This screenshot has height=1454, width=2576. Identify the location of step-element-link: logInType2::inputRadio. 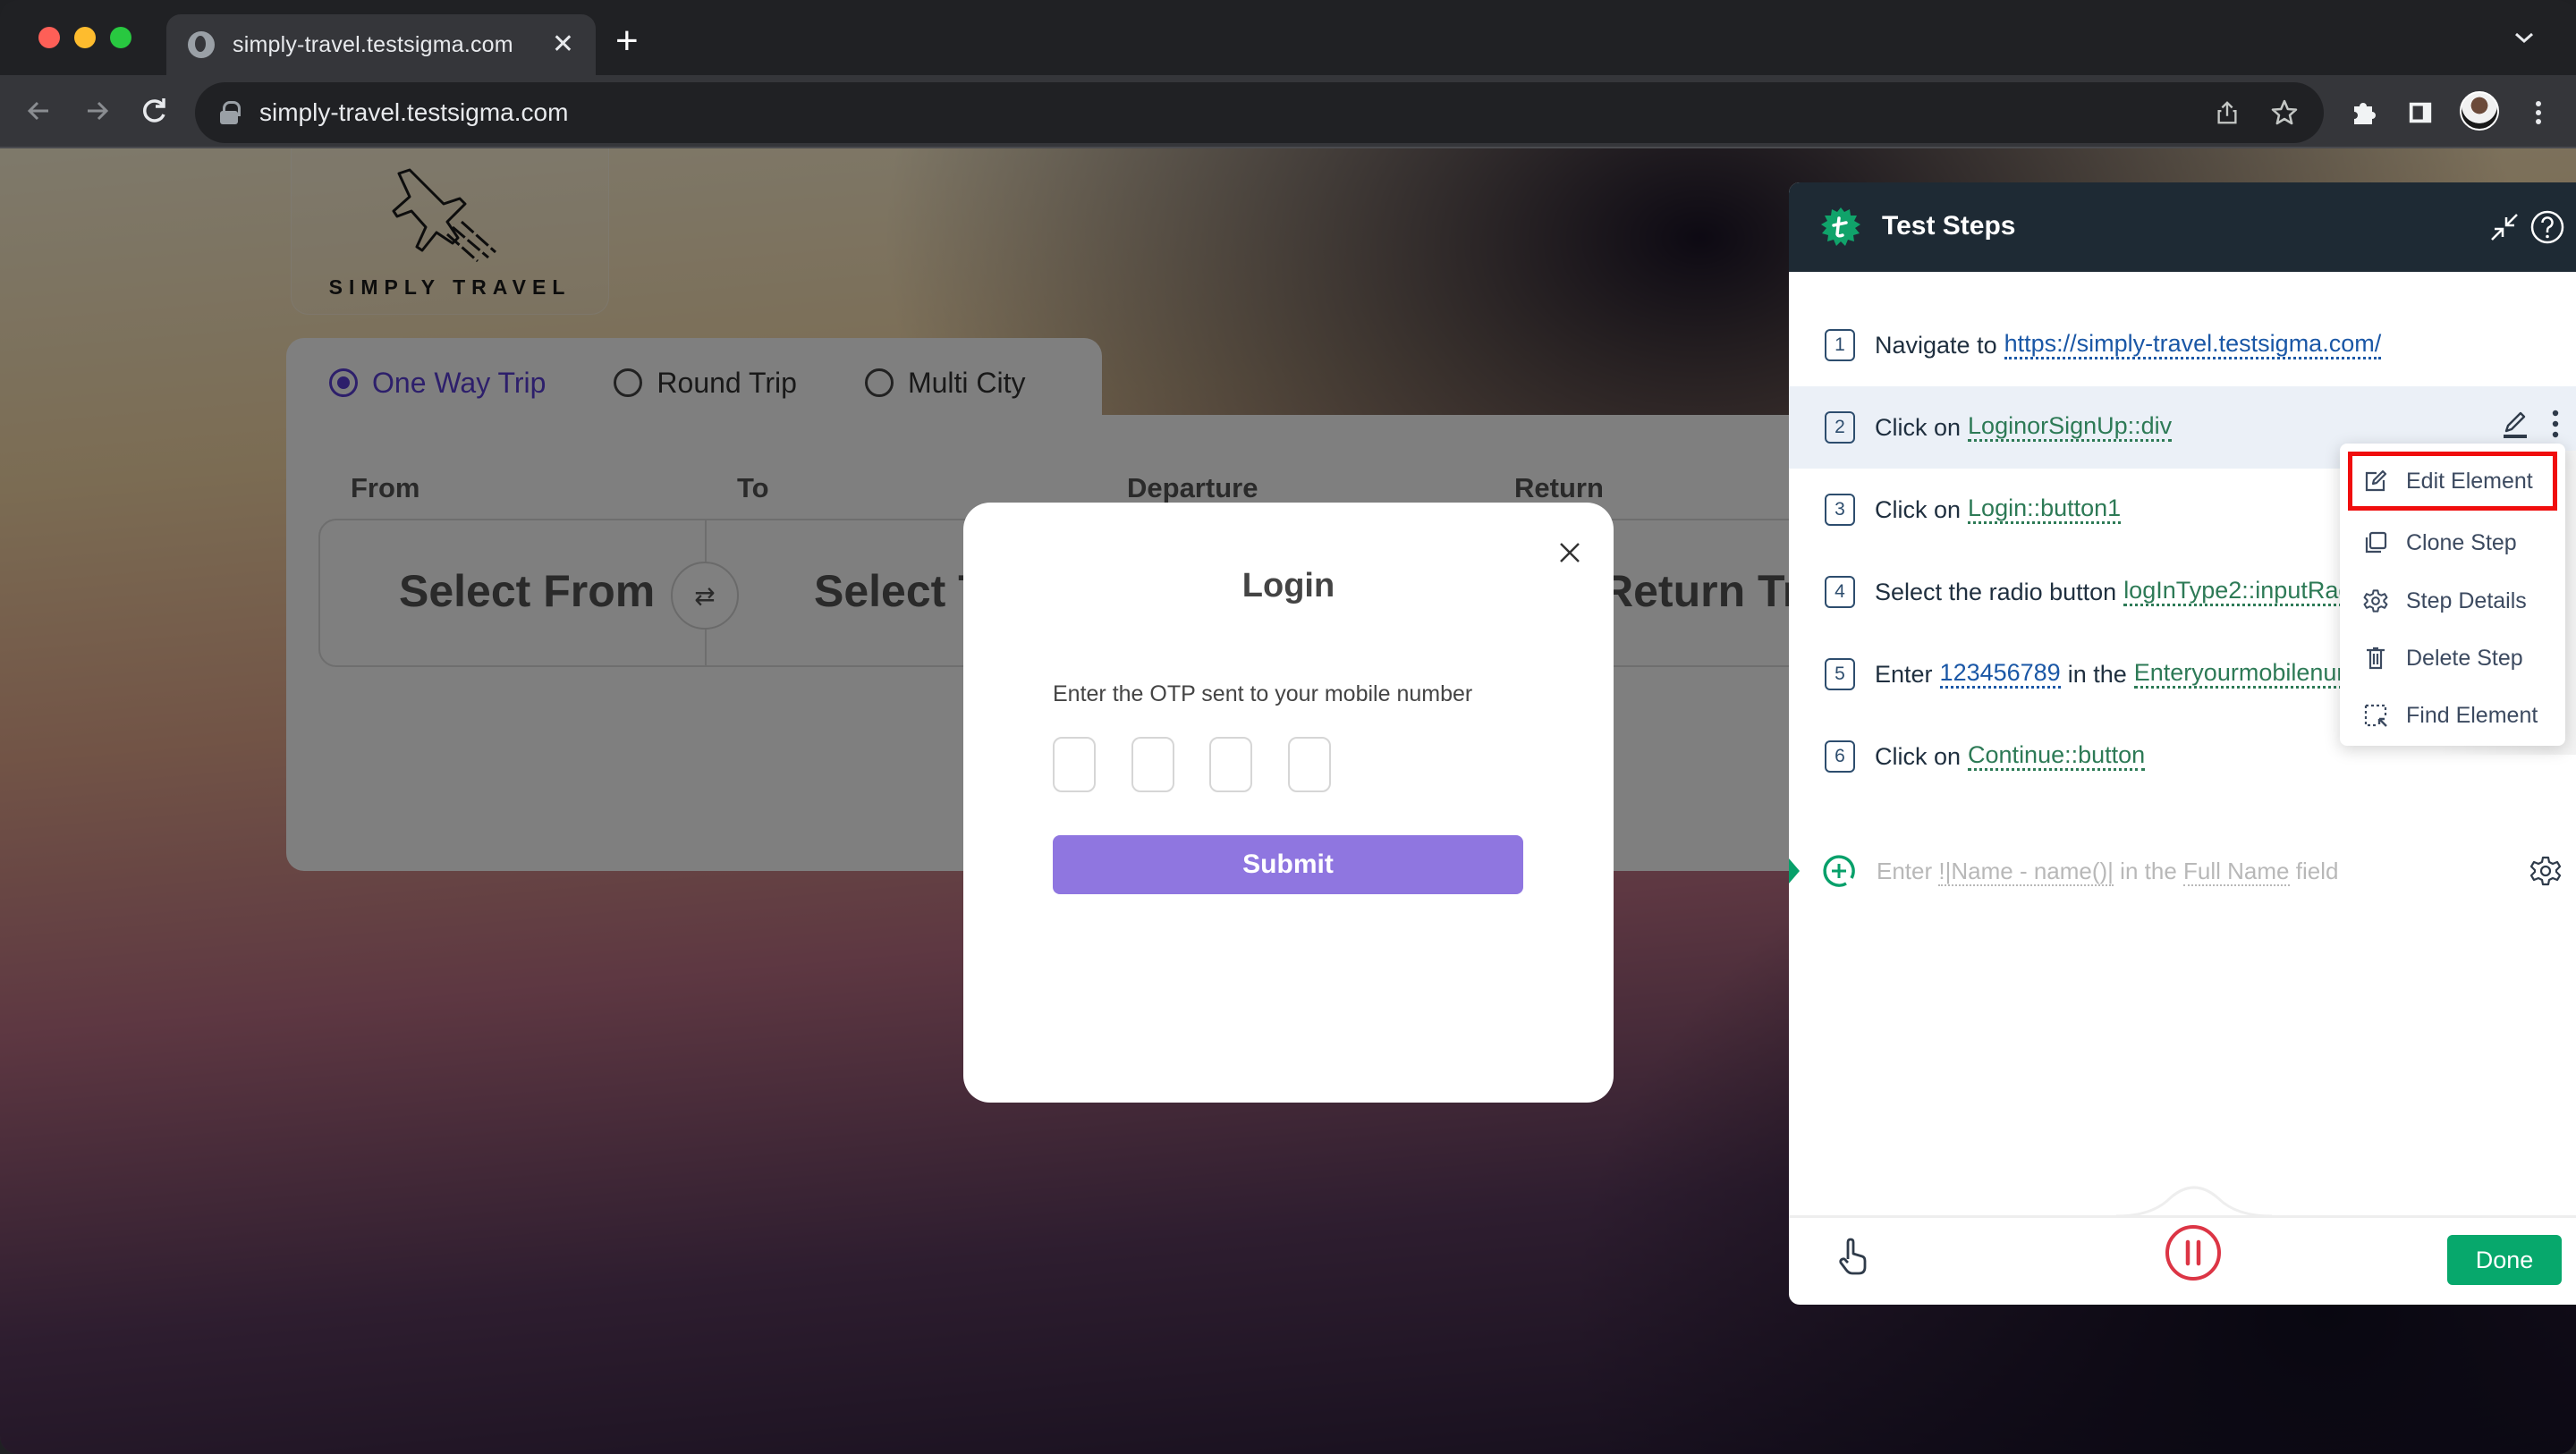
(2247, 592).